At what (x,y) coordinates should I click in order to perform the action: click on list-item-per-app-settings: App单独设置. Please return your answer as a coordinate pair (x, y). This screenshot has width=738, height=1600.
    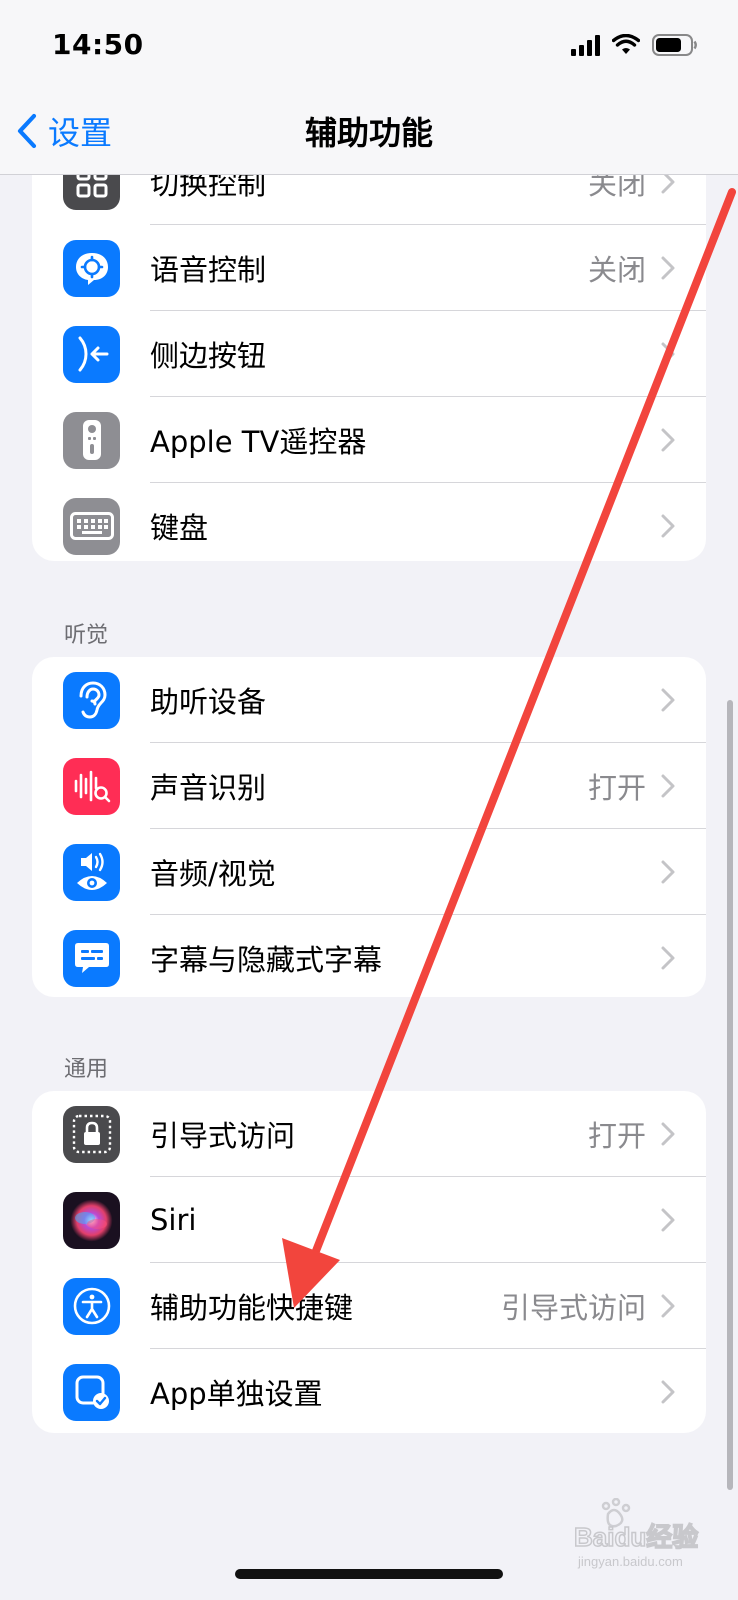
    Looking at the image, I should click on (369, 1391).